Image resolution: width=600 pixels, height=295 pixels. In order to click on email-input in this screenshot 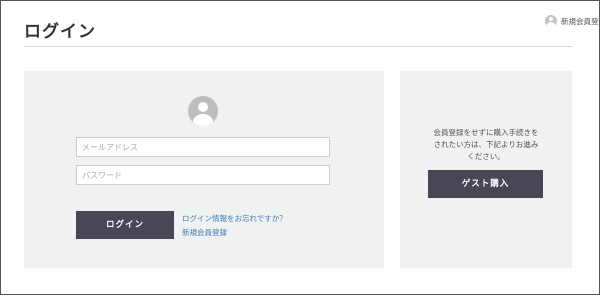, I will do `click(203, 147)`.